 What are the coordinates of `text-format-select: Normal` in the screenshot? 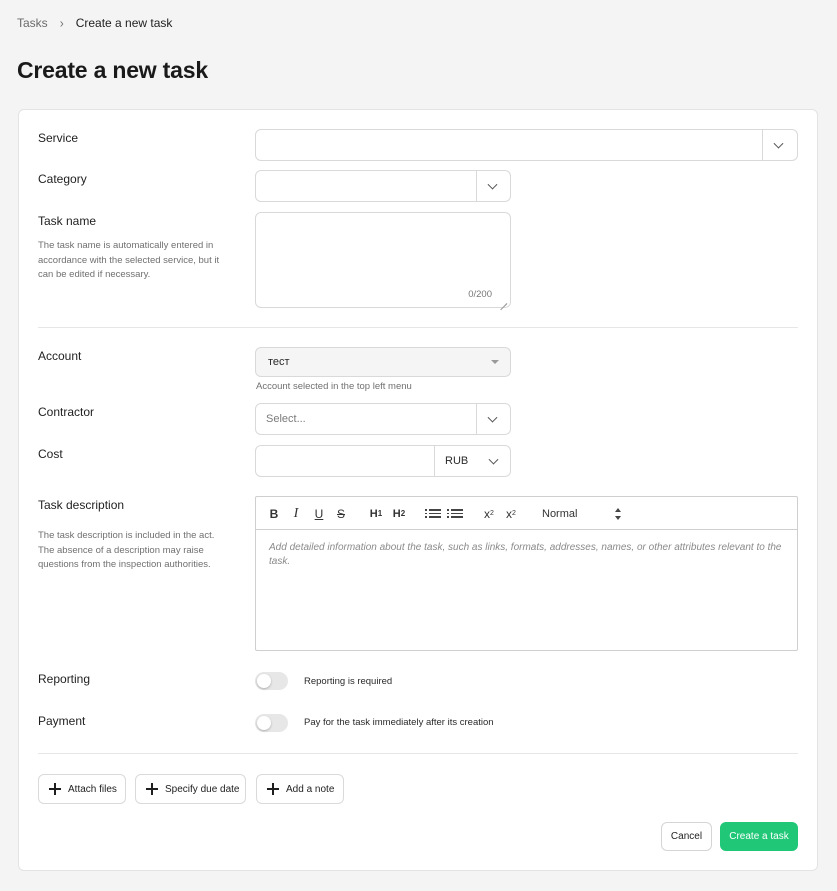 It's located at (582, 513).